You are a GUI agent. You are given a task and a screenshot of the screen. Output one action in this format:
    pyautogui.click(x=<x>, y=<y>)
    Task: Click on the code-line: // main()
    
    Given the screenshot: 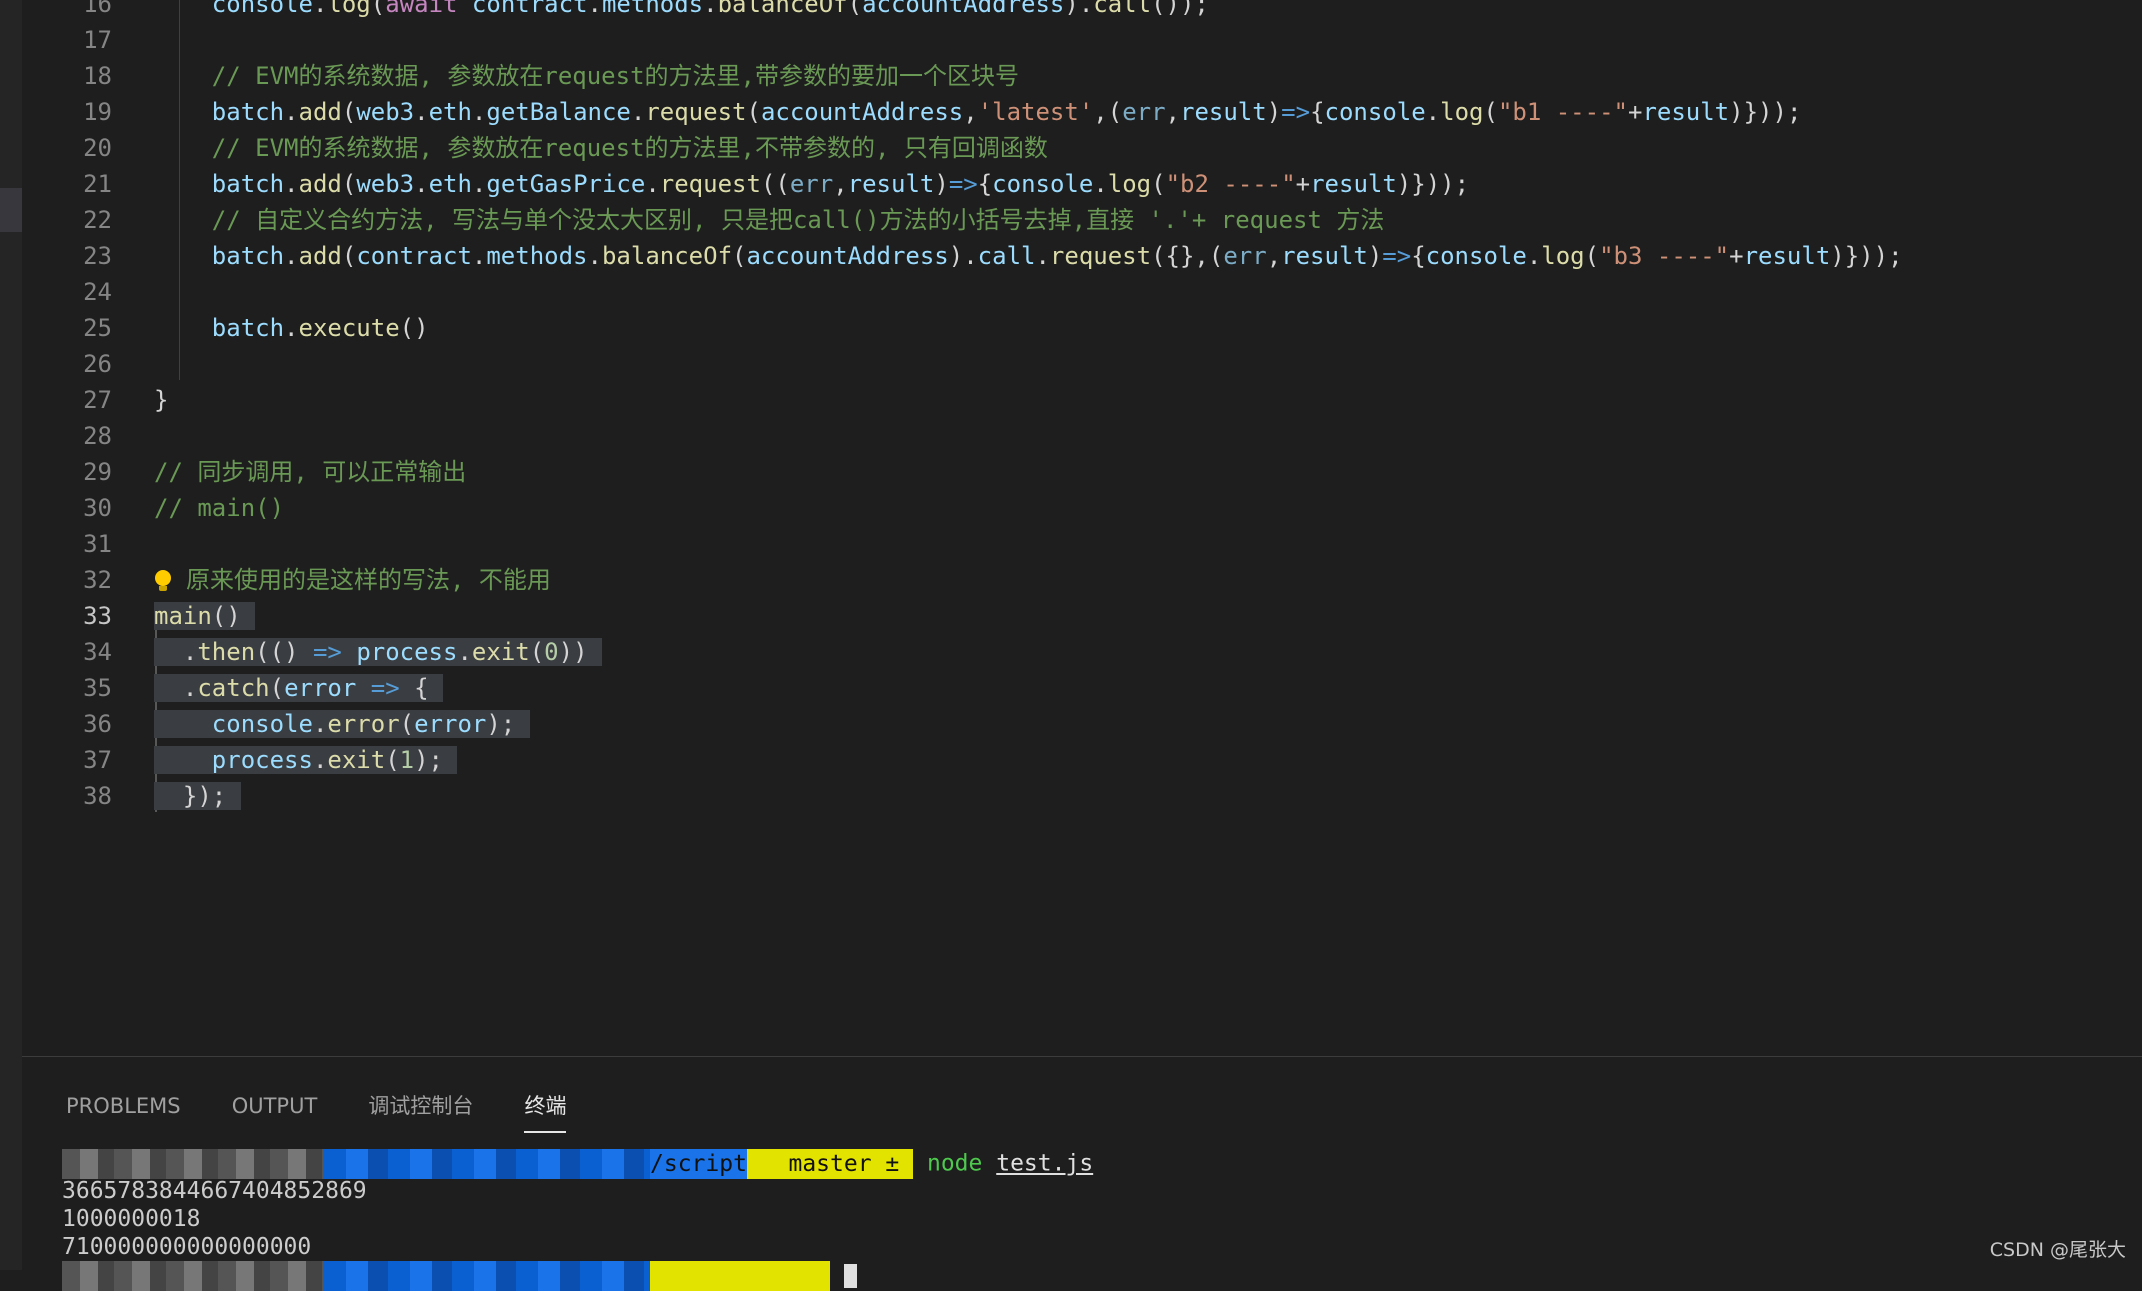 What is the action you would take?
    pyautogui.click(x=219, y=508)
    